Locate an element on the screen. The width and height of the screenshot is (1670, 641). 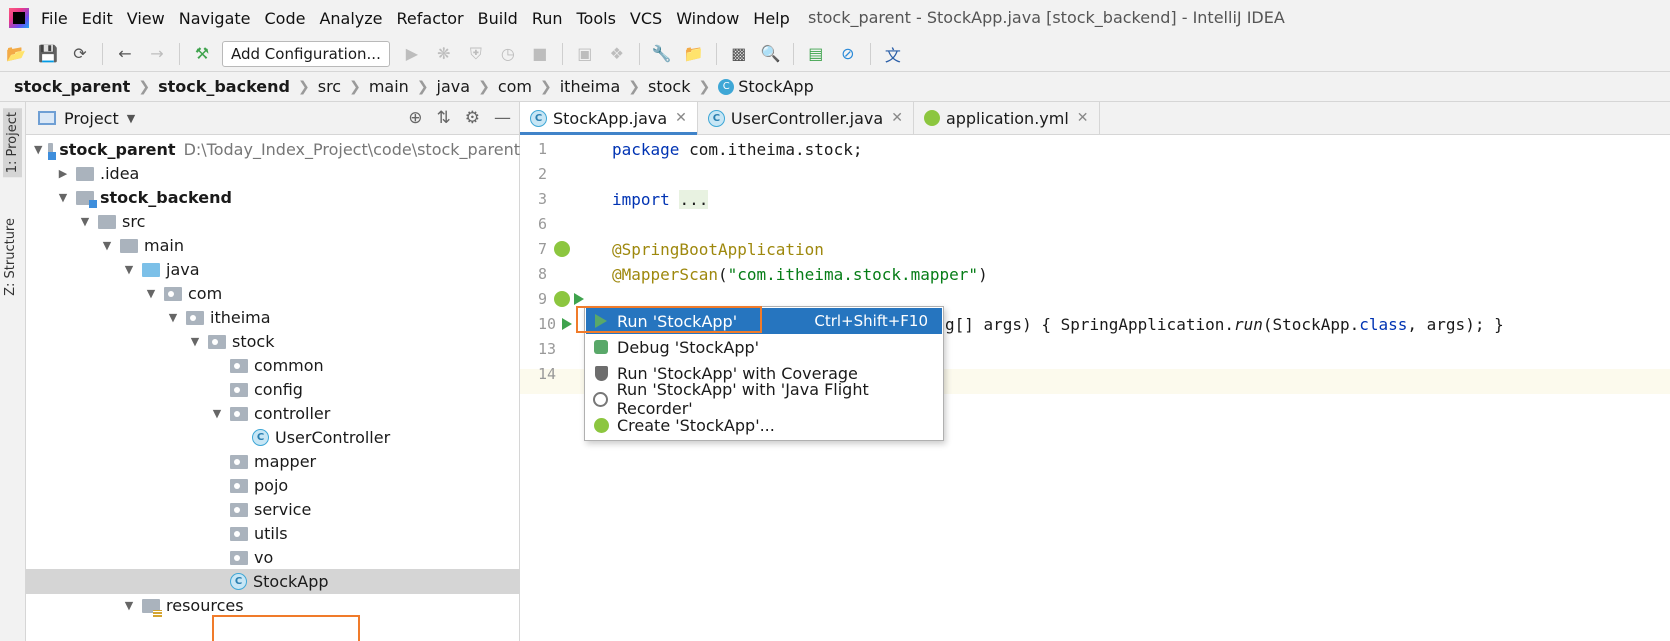
back-arrow-icon: ← is located at coordinates (125, 54).